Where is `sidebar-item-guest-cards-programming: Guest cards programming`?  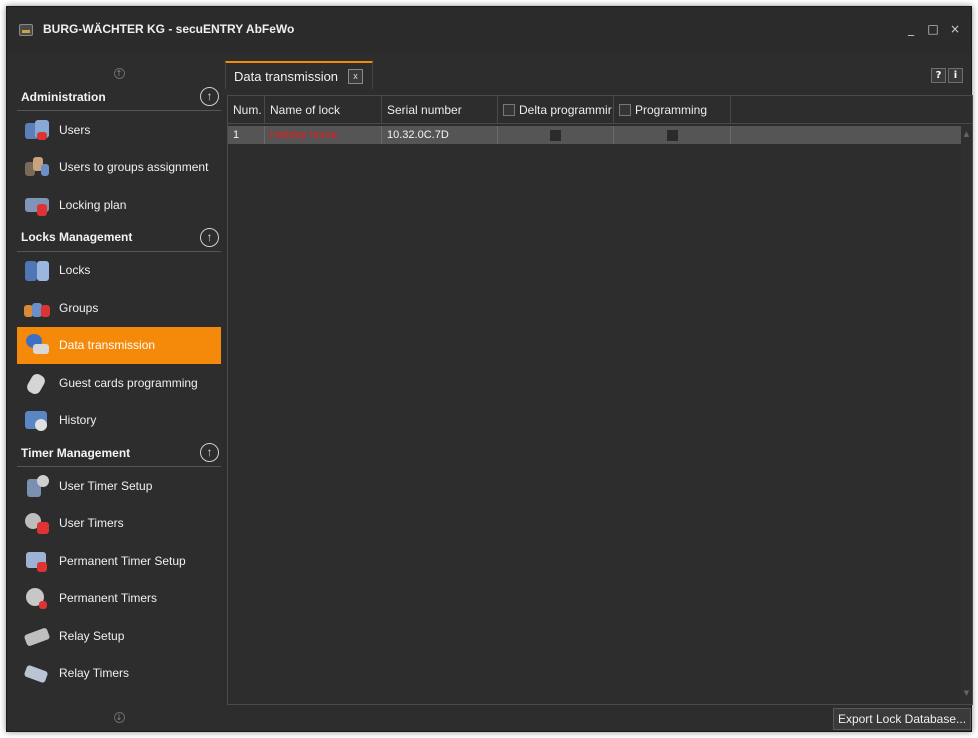
sidebar-item-guest-cards-programming: Guest cards programming is located at coordinates (119, 383).